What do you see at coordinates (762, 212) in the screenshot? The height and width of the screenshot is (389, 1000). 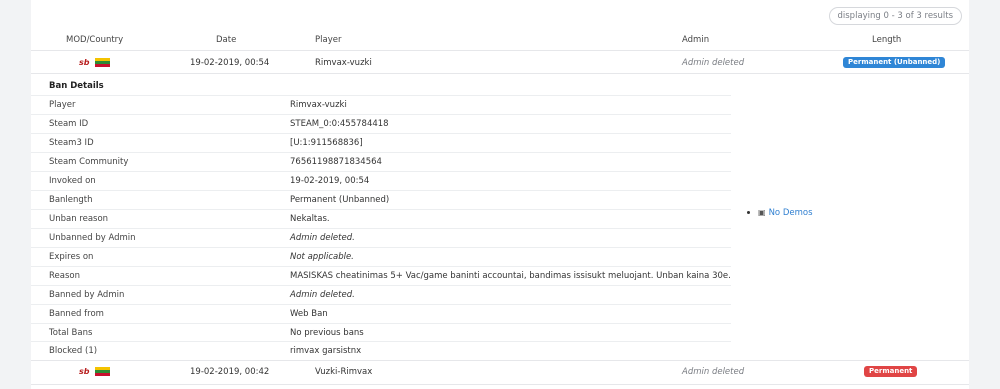 I see `demo-icon: ▣` at bounding box center [762, 212].